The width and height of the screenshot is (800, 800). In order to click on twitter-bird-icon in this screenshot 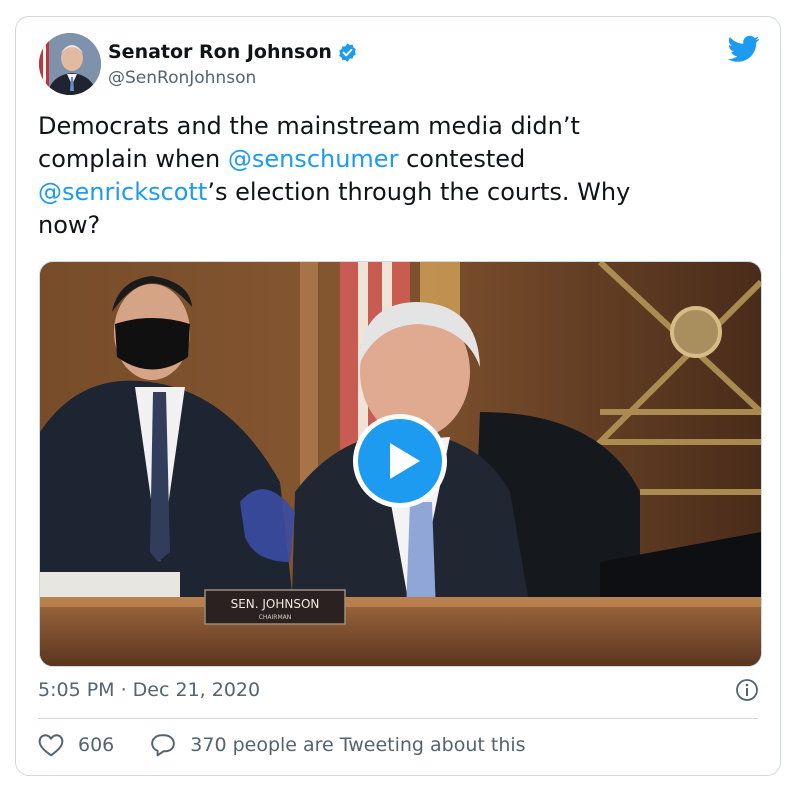, I will do `click(744, 49)`.